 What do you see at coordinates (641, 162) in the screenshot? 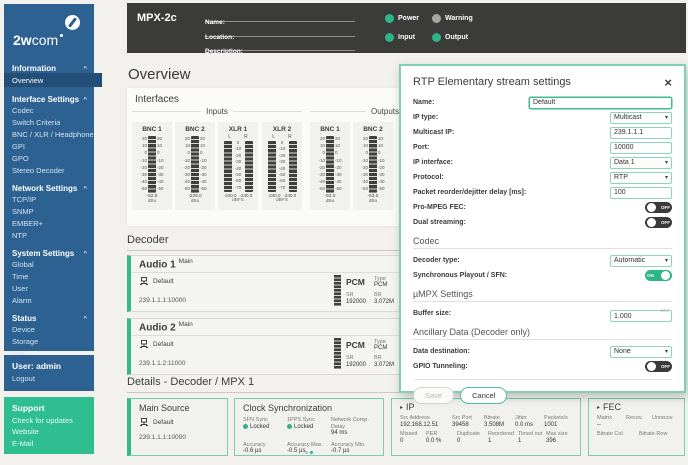
I see `ip-interface-select: Data 1 ▾` at bounding box center [641, 162].